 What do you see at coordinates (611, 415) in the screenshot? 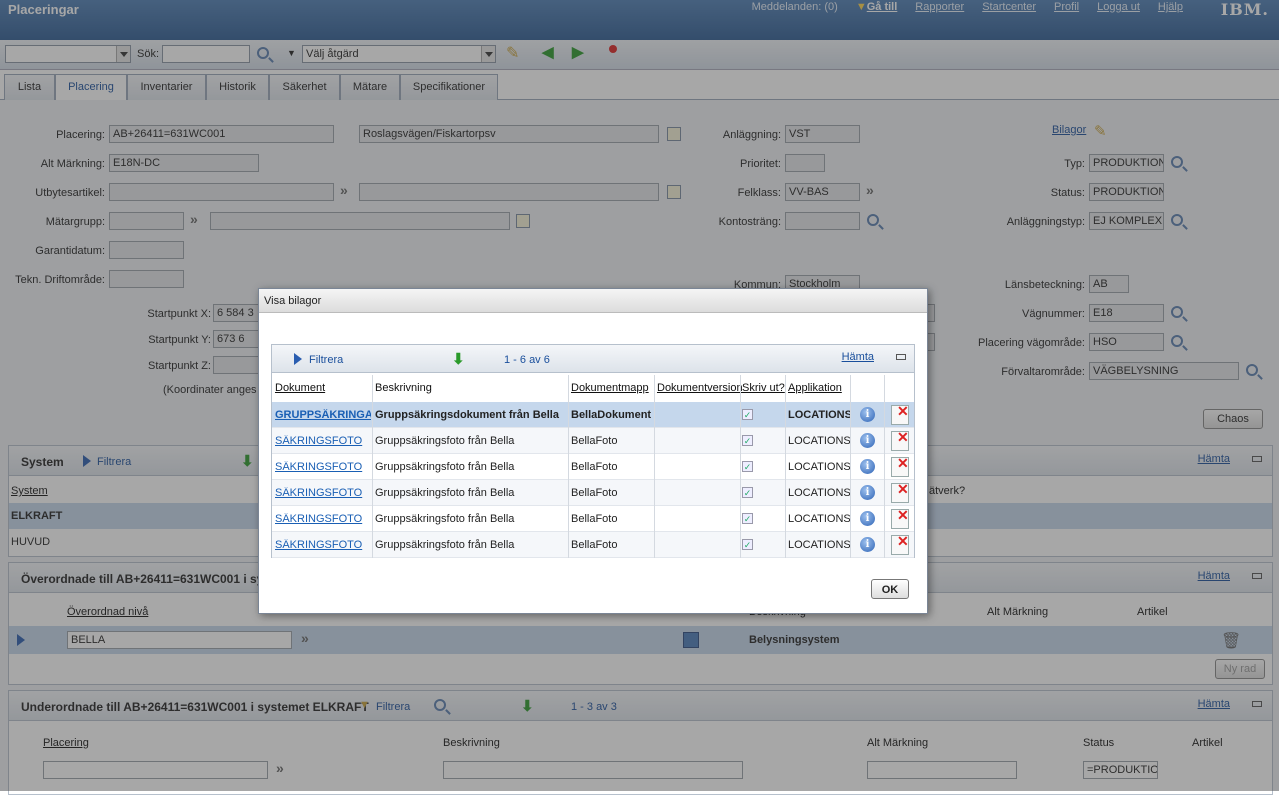
I see `document-folder: BellaDokument` at bounding box center [611, 415].